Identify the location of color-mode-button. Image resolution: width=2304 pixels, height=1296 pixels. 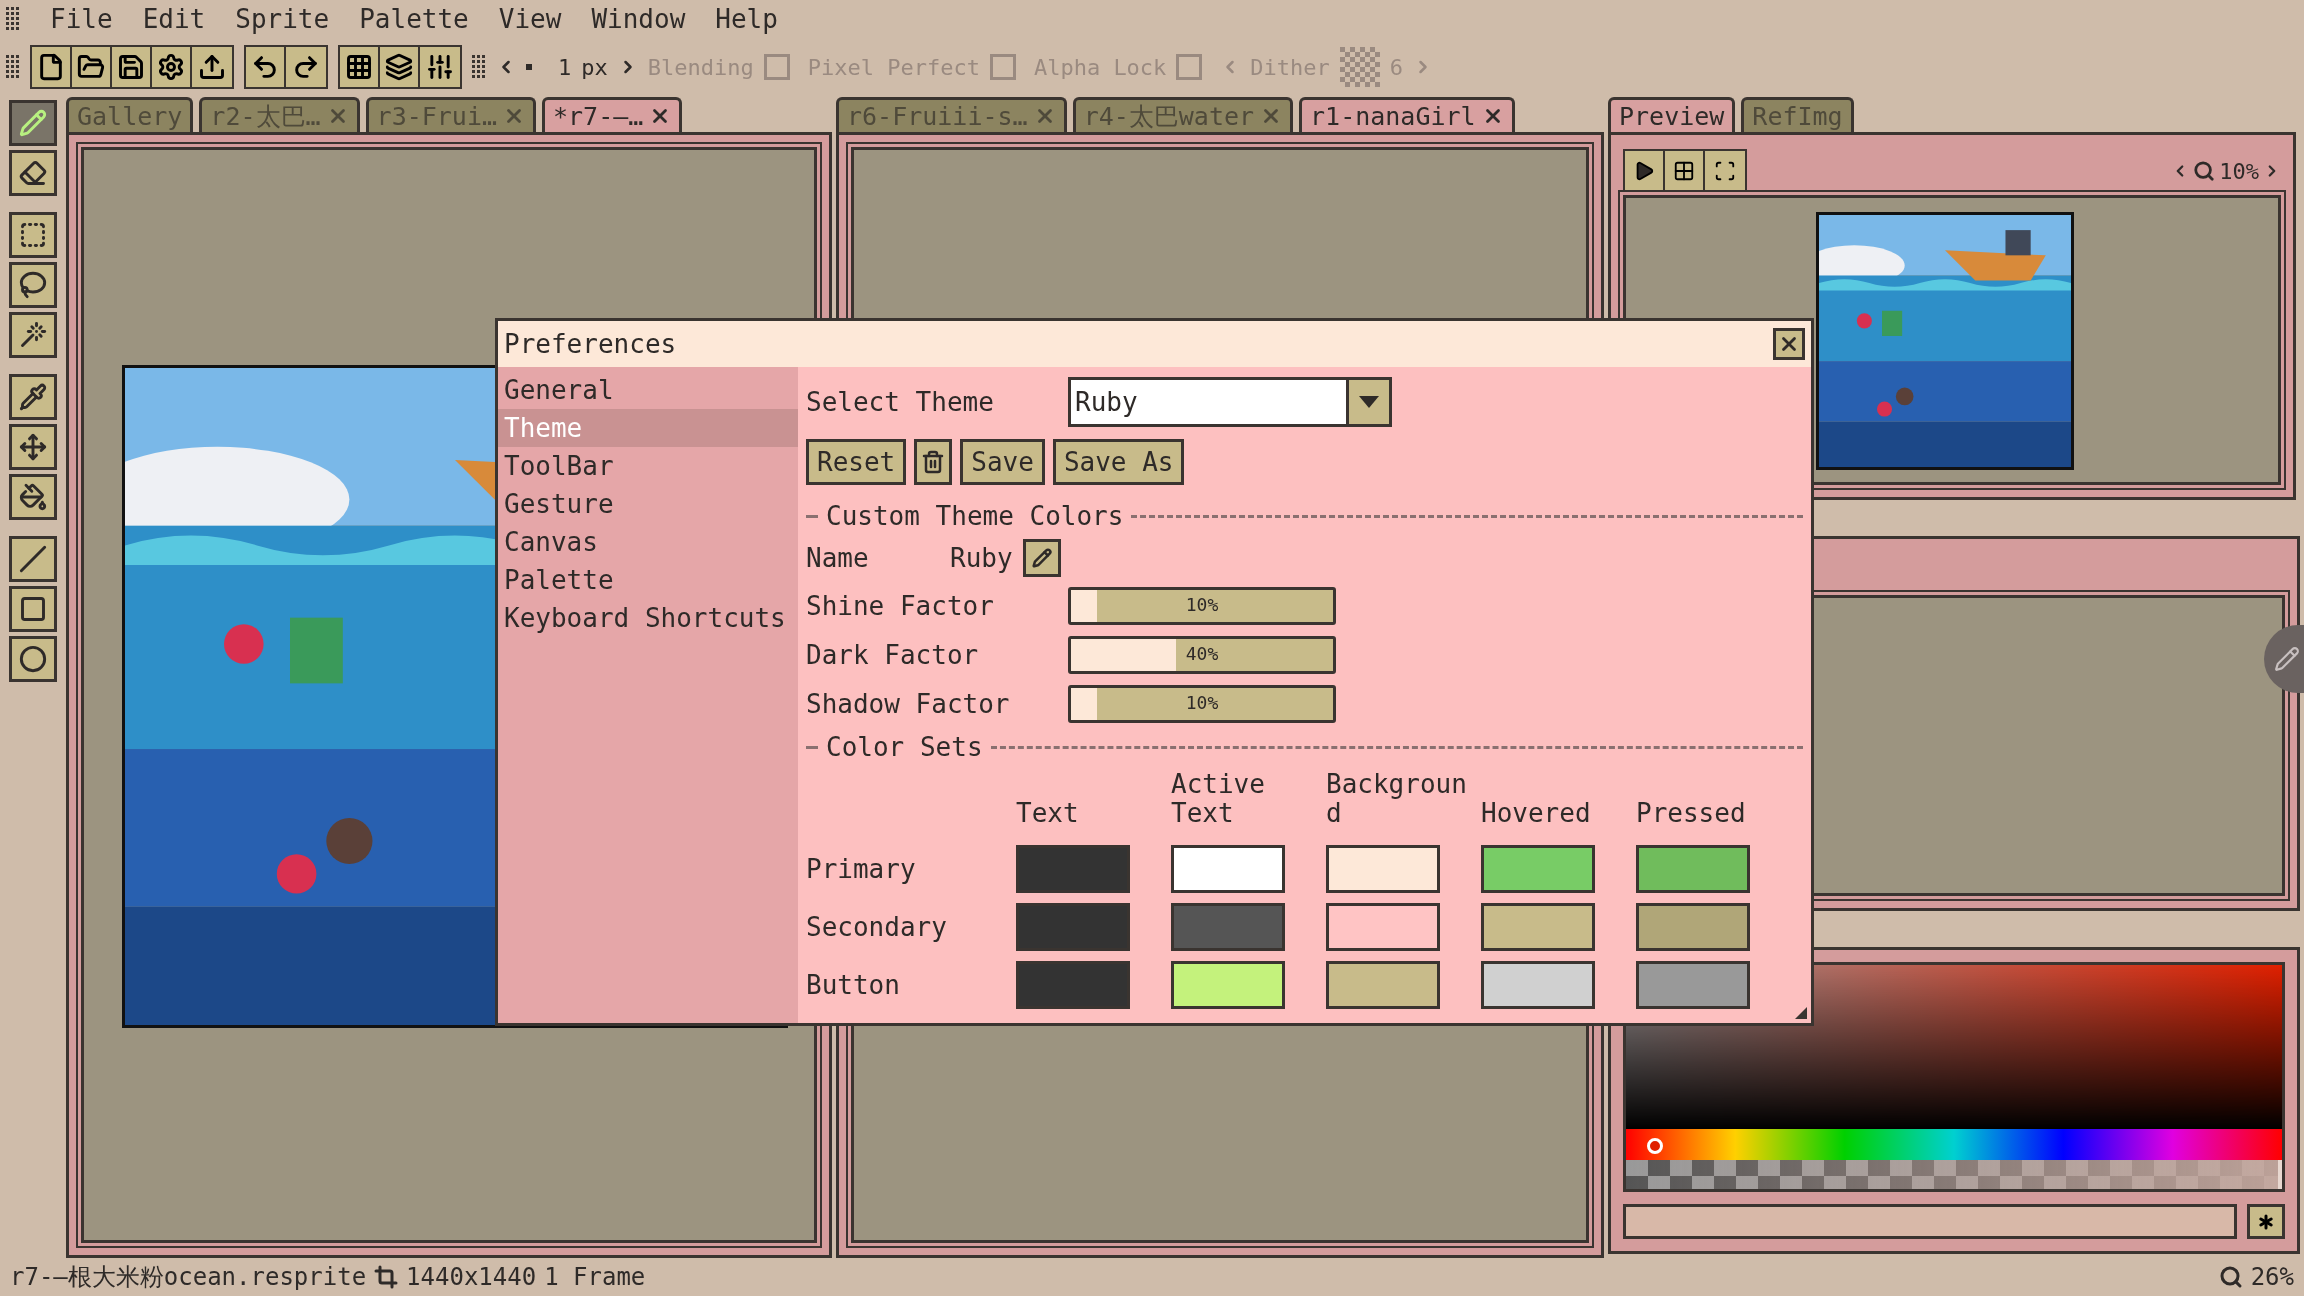
(2266, 1221).